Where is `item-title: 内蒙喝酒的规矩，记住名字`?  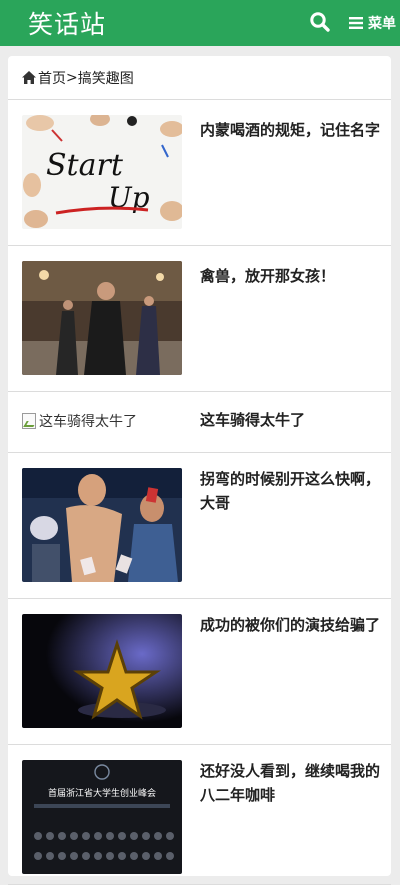 item-title: 内蒙喝酒的规矩，记住名字 is located at coordinates (290, 130).